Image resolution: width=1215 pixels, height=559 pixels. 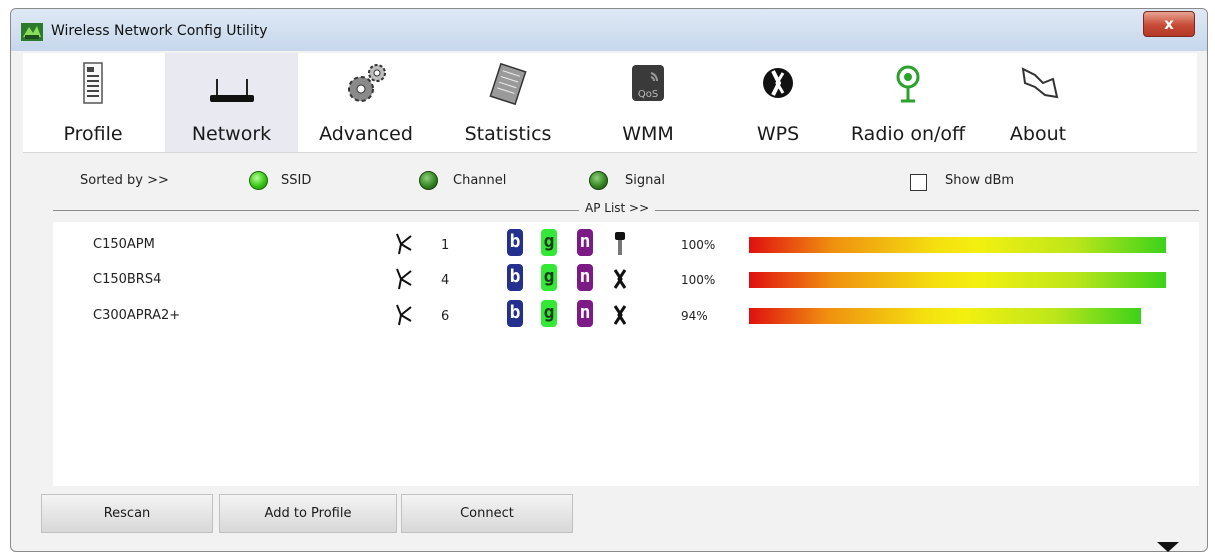 What do you see at coordinates (694, 316) in the screenshot?
I see `signal-percent: 94%` at bounding box center [694, 316].